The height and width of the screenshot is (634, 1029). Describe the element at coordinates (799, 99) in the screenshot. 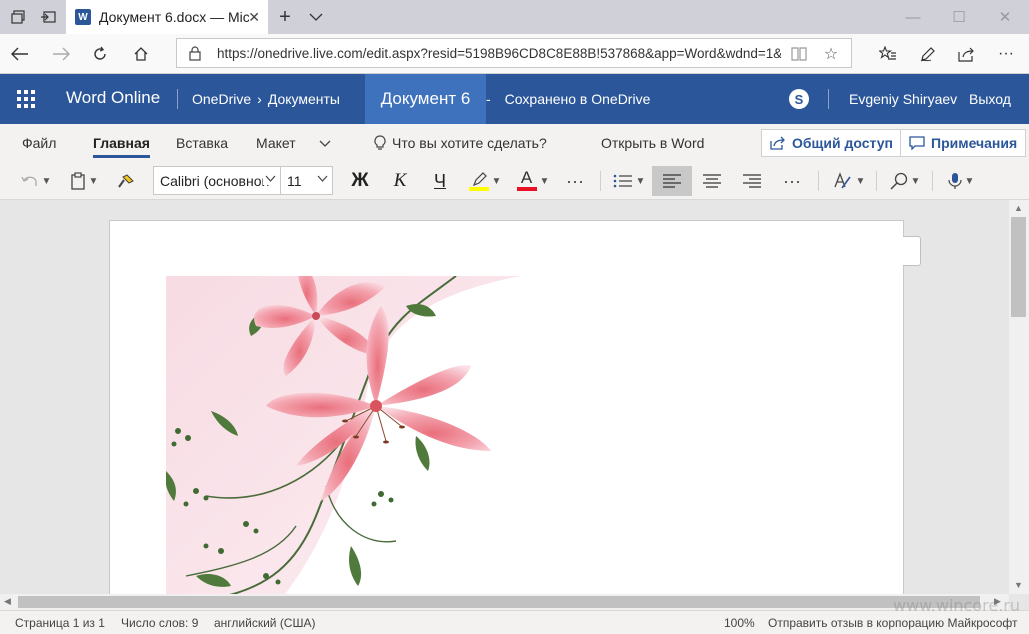

I see `skype-icon: S` at that location.